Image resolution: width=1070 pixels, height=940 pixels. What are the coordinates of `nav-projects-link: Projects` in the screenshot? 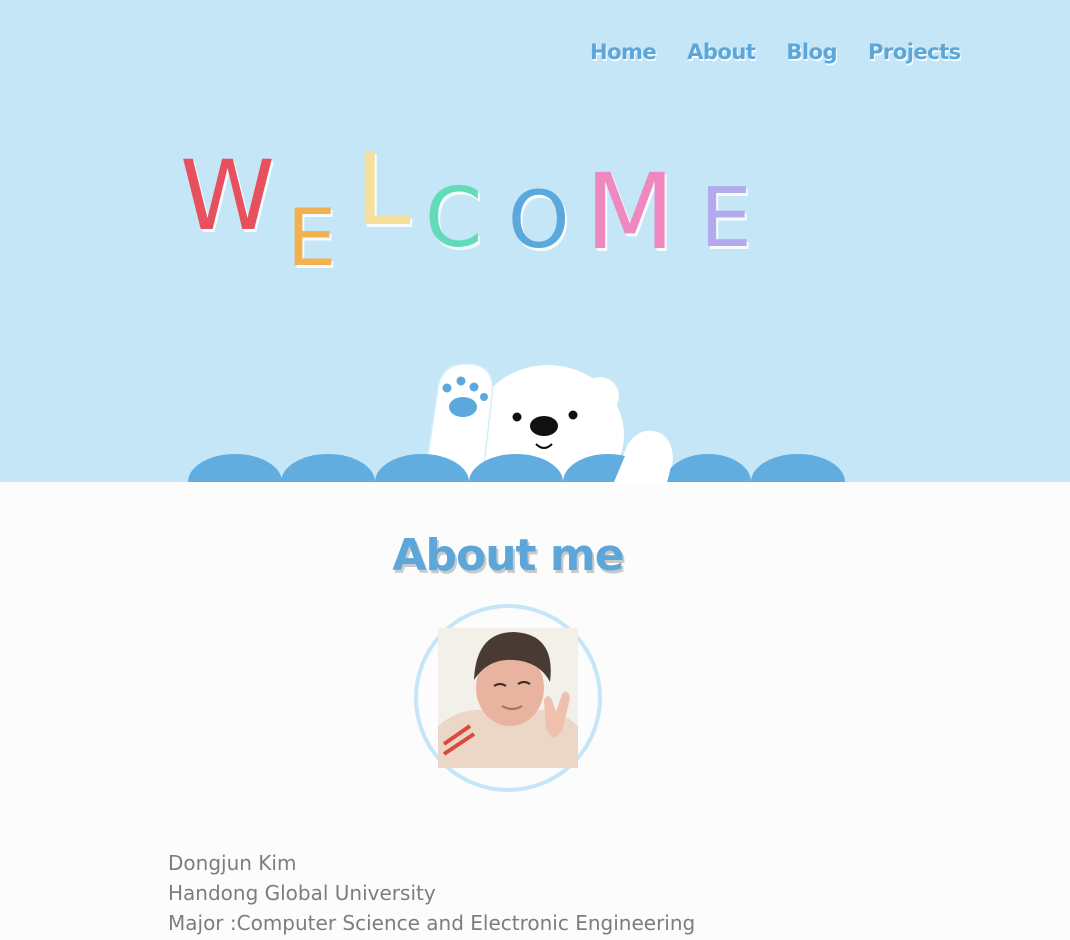 It's located at (914, 52).